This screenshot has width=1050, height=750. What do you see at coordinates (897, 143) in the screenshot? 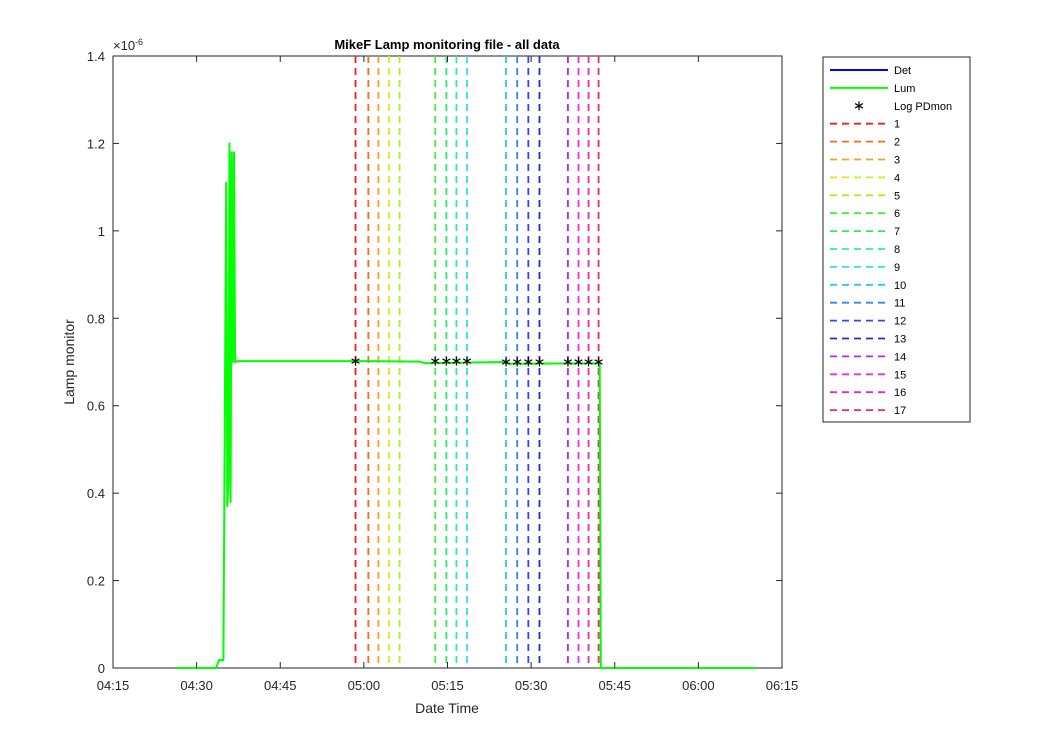
I see `legend-label: 2` at bounding box center [897, 143].